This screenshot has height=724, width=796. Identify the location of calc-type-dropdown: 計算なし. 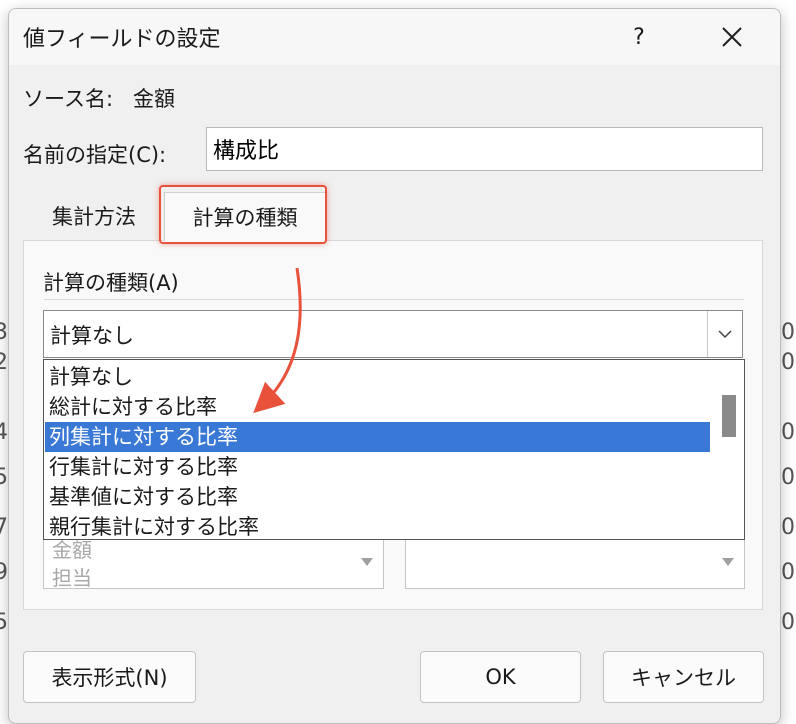
(393, 334).